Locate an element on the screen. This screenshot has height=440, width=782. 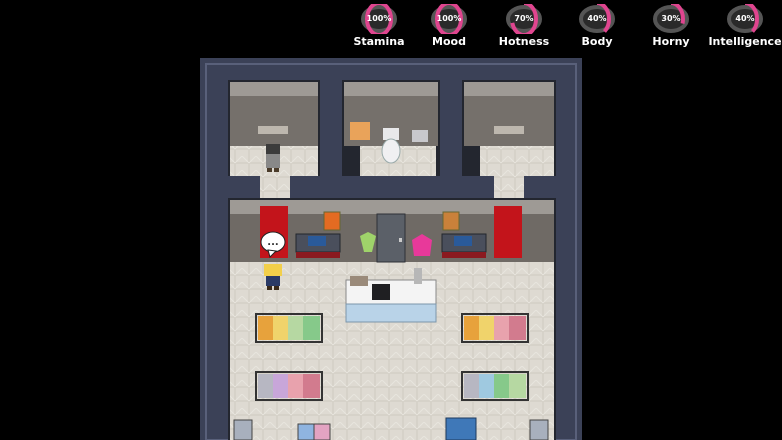
towel-rack is located at coordinates (360, 131).